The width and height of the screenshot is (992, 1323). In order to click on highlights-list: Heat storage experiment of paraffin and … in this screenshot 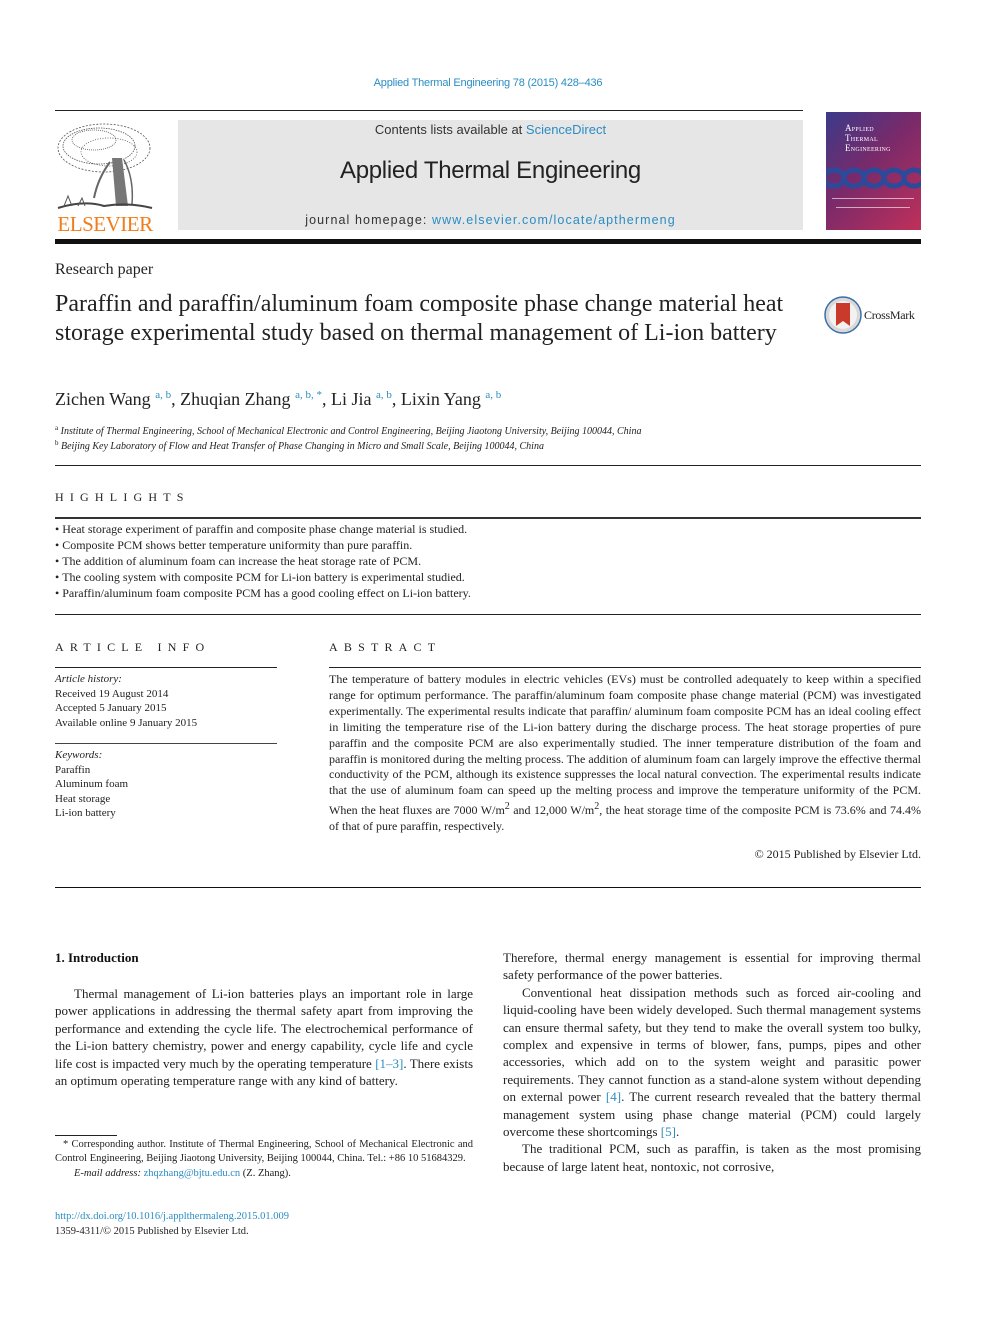, I will do `click(263, 561)`.